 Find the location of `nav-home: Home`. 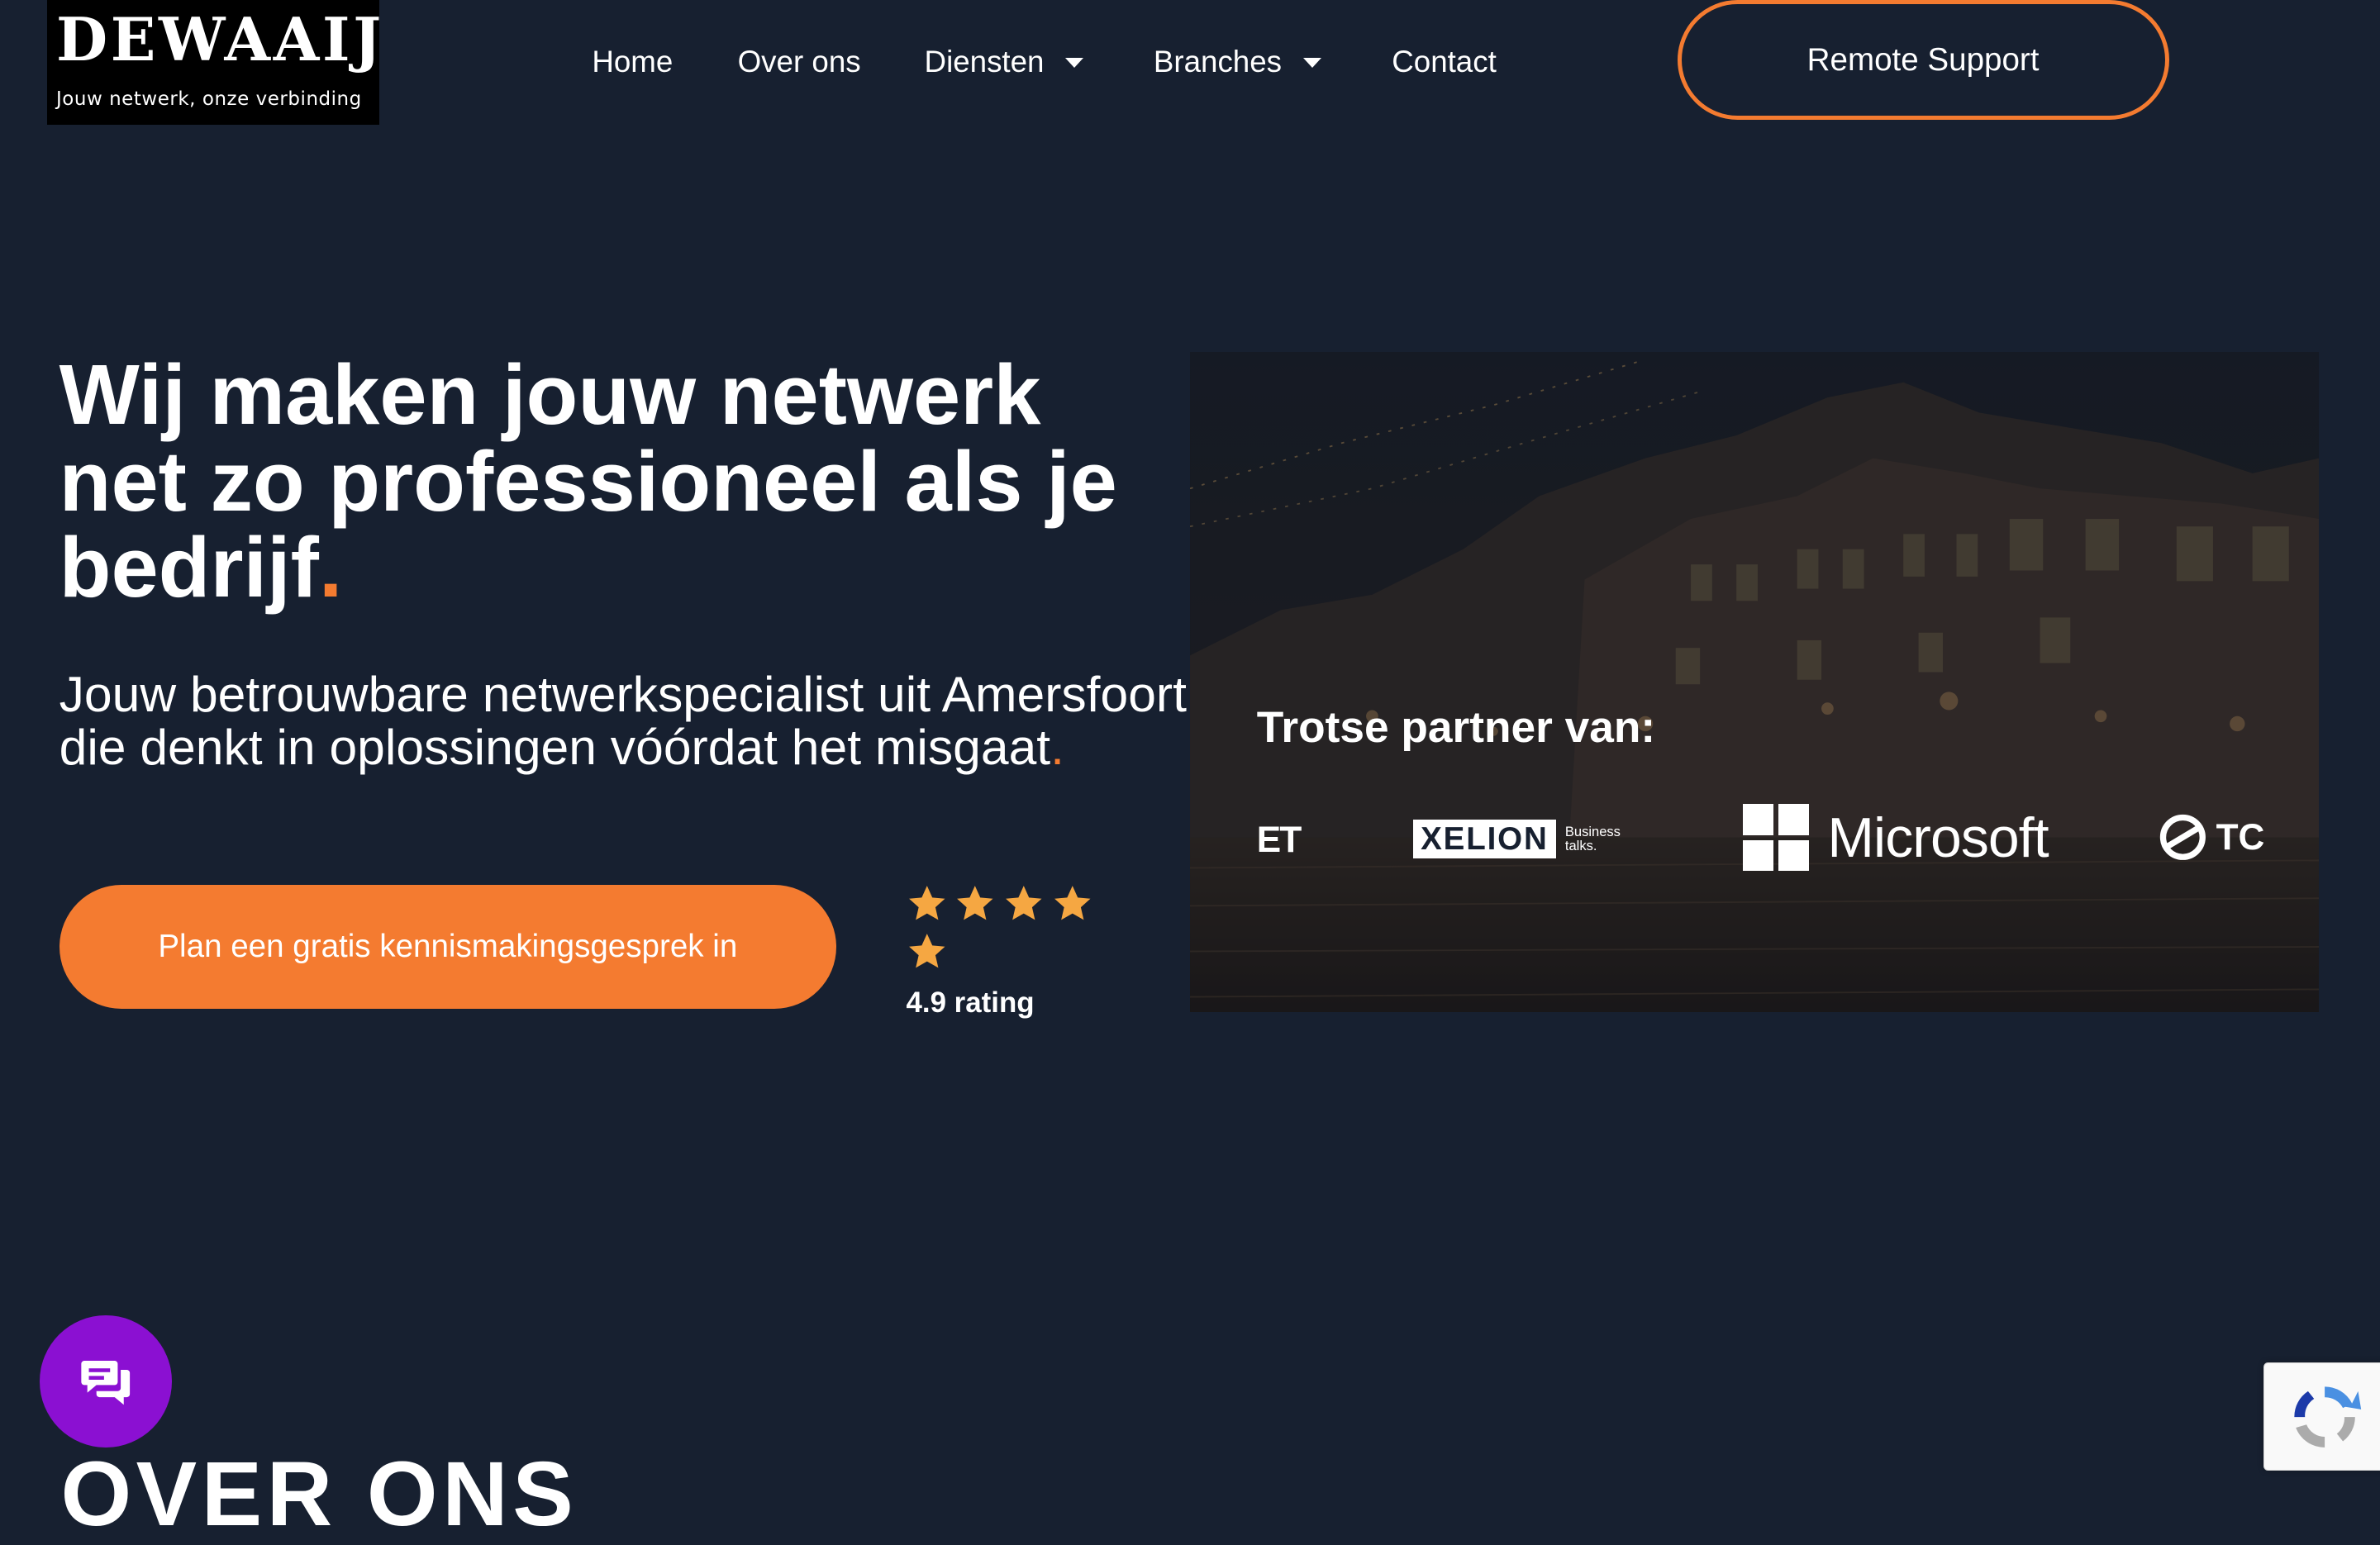

nav-home: Home is located at coordinates (632, 62).